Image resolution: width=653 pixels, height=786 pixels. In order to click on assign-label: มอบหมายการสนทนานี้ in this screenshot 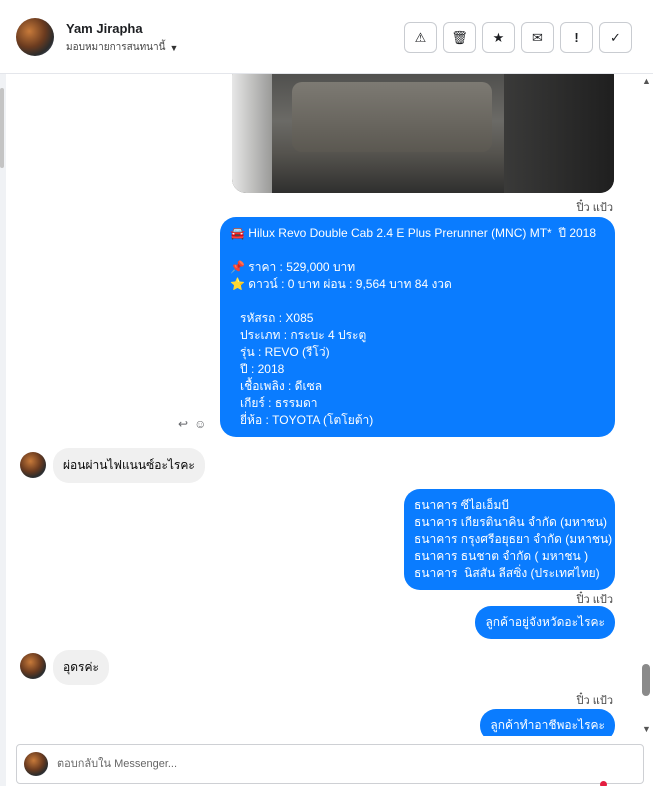, I will do `click(116, 47)`.